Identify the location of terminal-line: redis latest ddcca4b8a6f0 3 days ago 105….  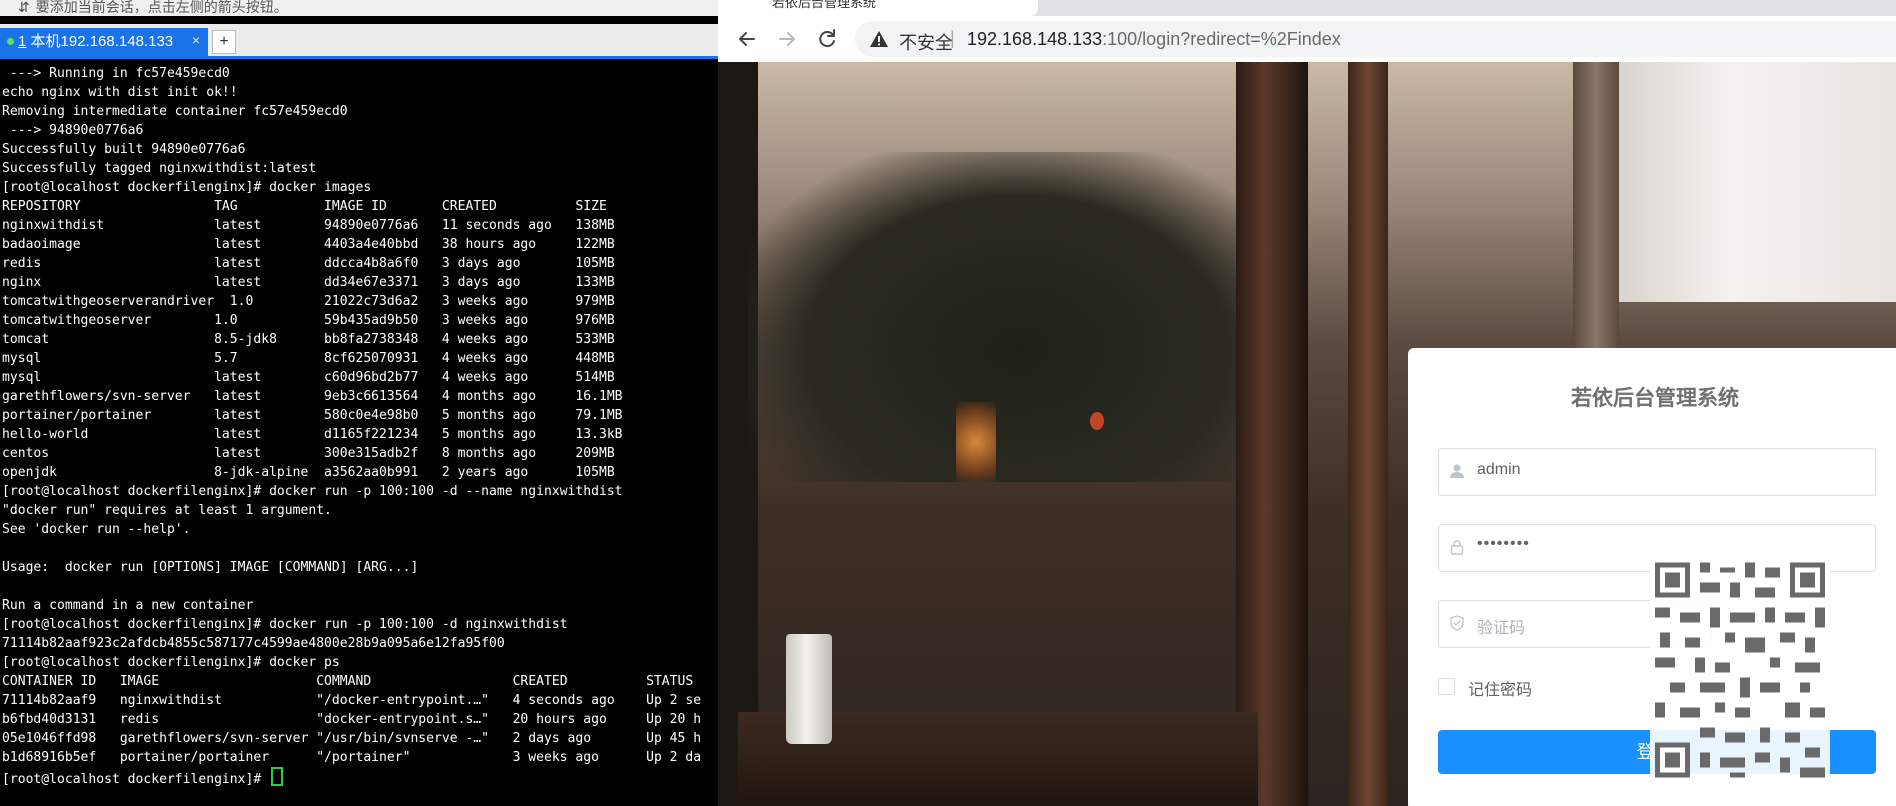
(308, 263).